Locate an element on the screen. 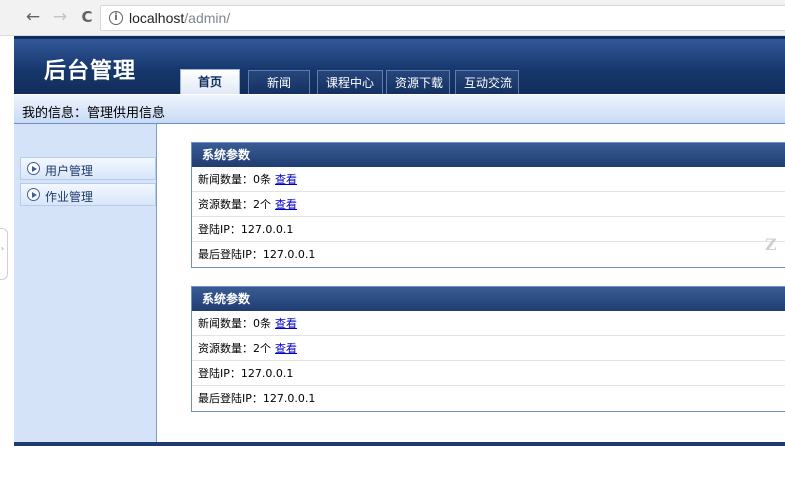 Image resolution: width=785 pixels, height=488 pixels. site-info-icon: i is located at coordinates (116, 18).